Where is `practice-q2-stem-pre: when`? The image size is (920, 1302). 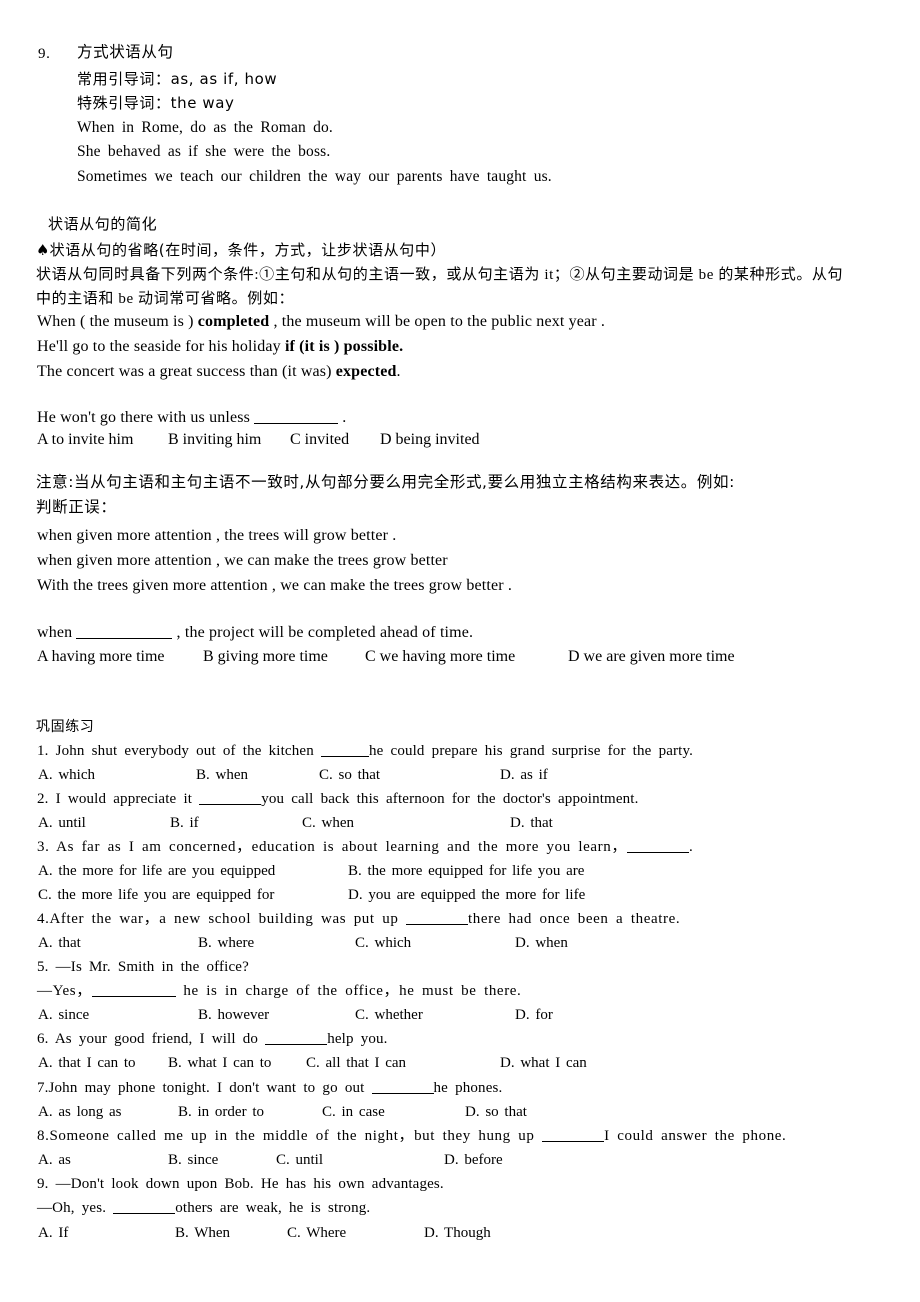
practice-q2-stem-pre: when is located at coordinates (57, 632).